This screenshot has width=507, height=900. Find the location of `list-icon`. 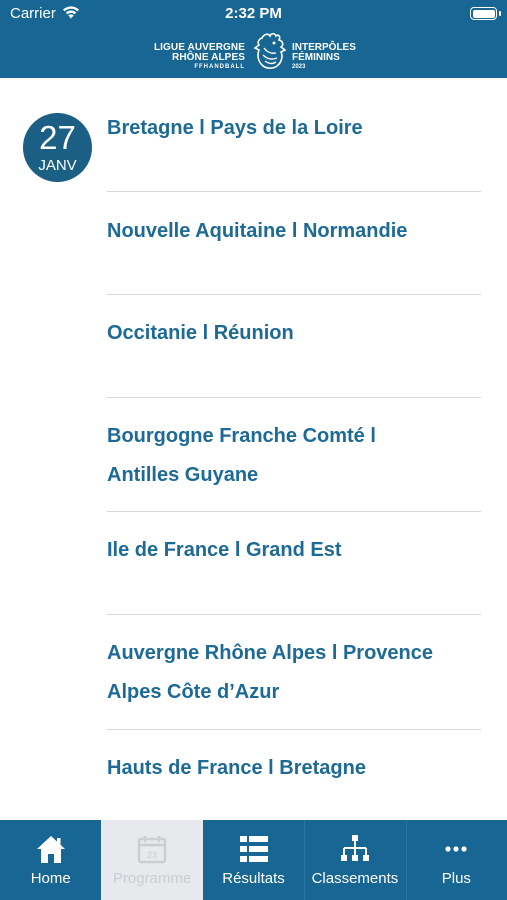

list-icon is located at coordinates (253, 849).